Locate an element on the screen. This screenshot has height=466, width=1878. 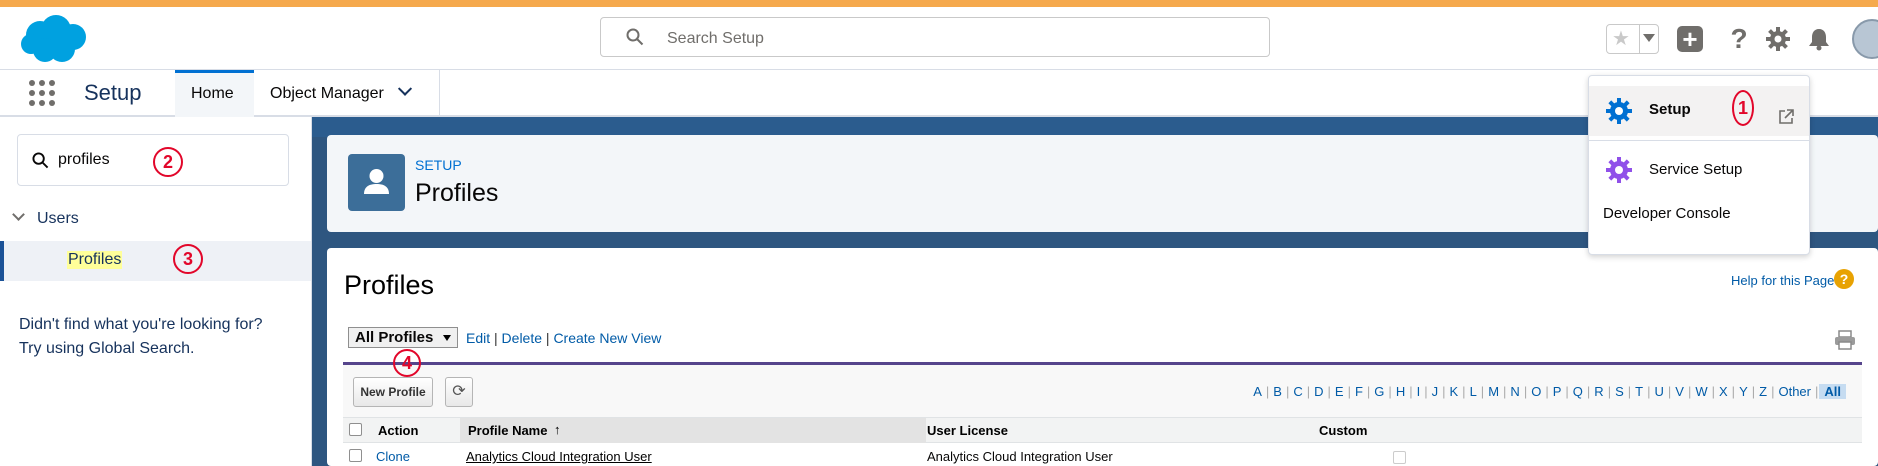
refresh-icon: ⟳ is located at coordinates (459, 391).